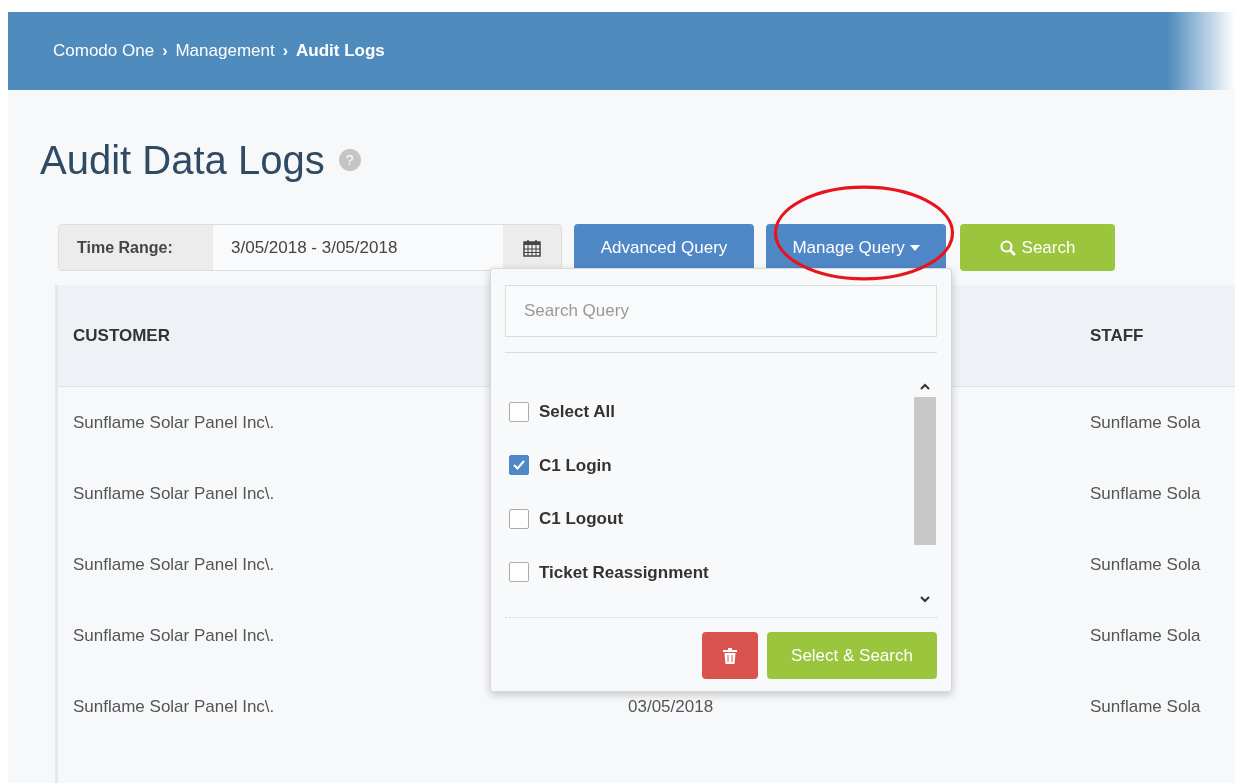  I want to click on checkbox-label: C1 Logout, so click(581, 519).